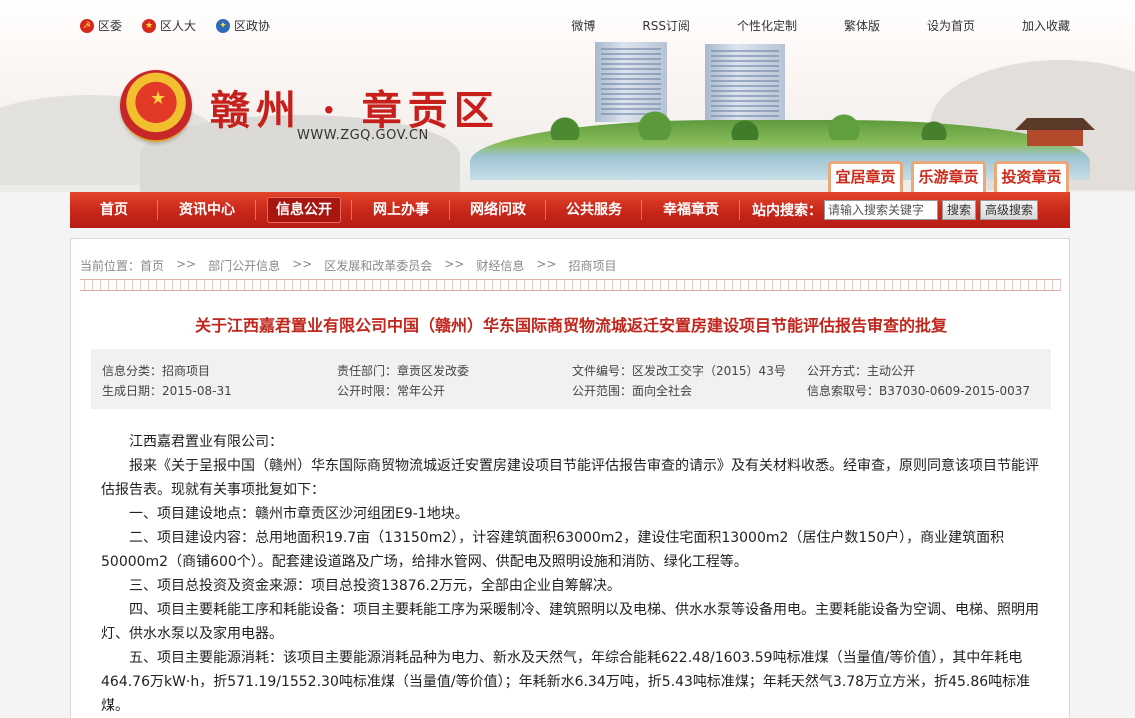 This screenshot has height=718, width=1135. What do you see at coordinates (304, 210) in the screenshot?
I see `nav-item-info-disclosure: 信息公开` at bounding box center [304, 210].